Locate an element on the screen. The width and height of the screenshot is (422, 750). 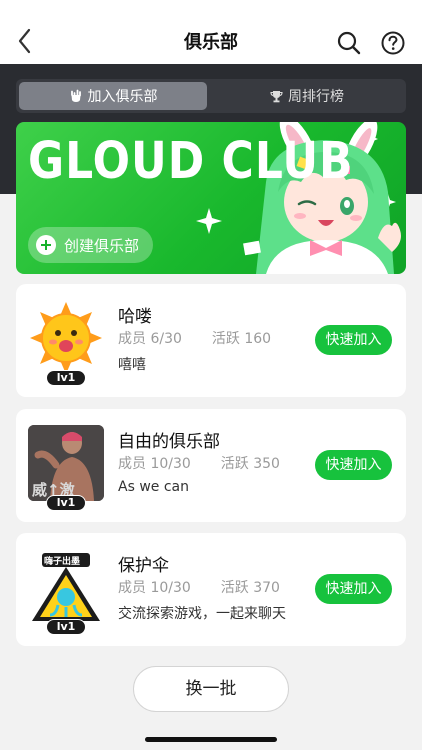
club-activity: 活跃 350 is located at coordinates (250, 464).